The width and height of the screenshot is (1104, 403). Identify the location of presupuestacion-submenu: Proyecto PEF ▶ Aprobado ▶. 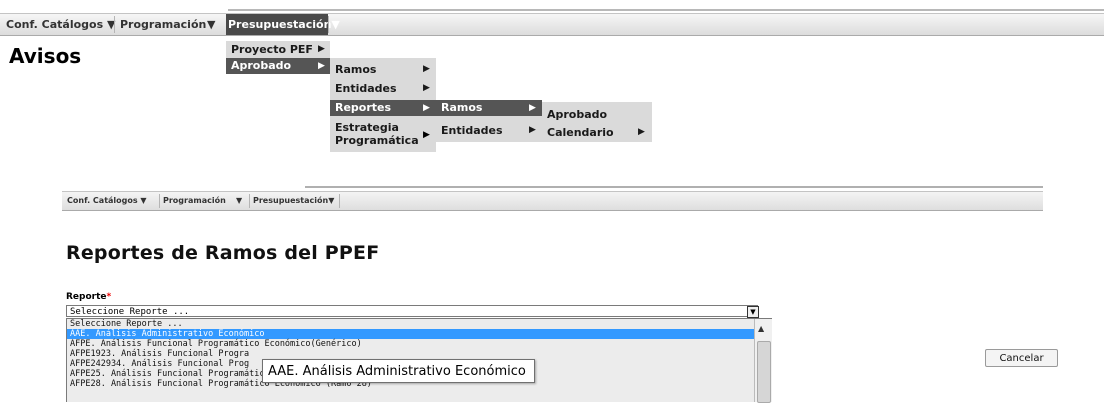
(278, 57).